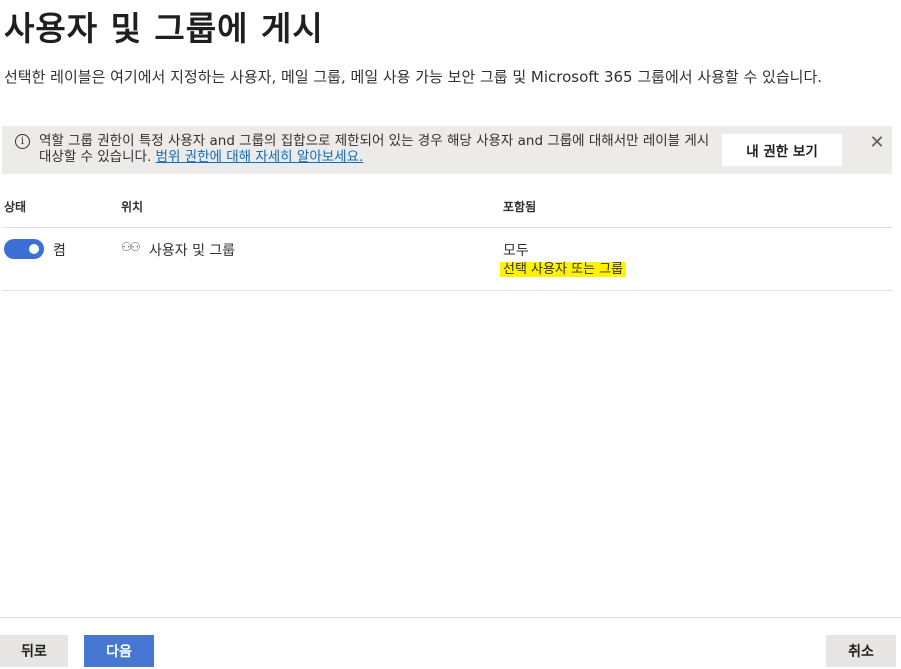 The width and height of the screenshot is (901, 669). What do you see at coordinates (34, 249) in the screenshot?
I see `toggle-knob` at bounding box center [34, 249].